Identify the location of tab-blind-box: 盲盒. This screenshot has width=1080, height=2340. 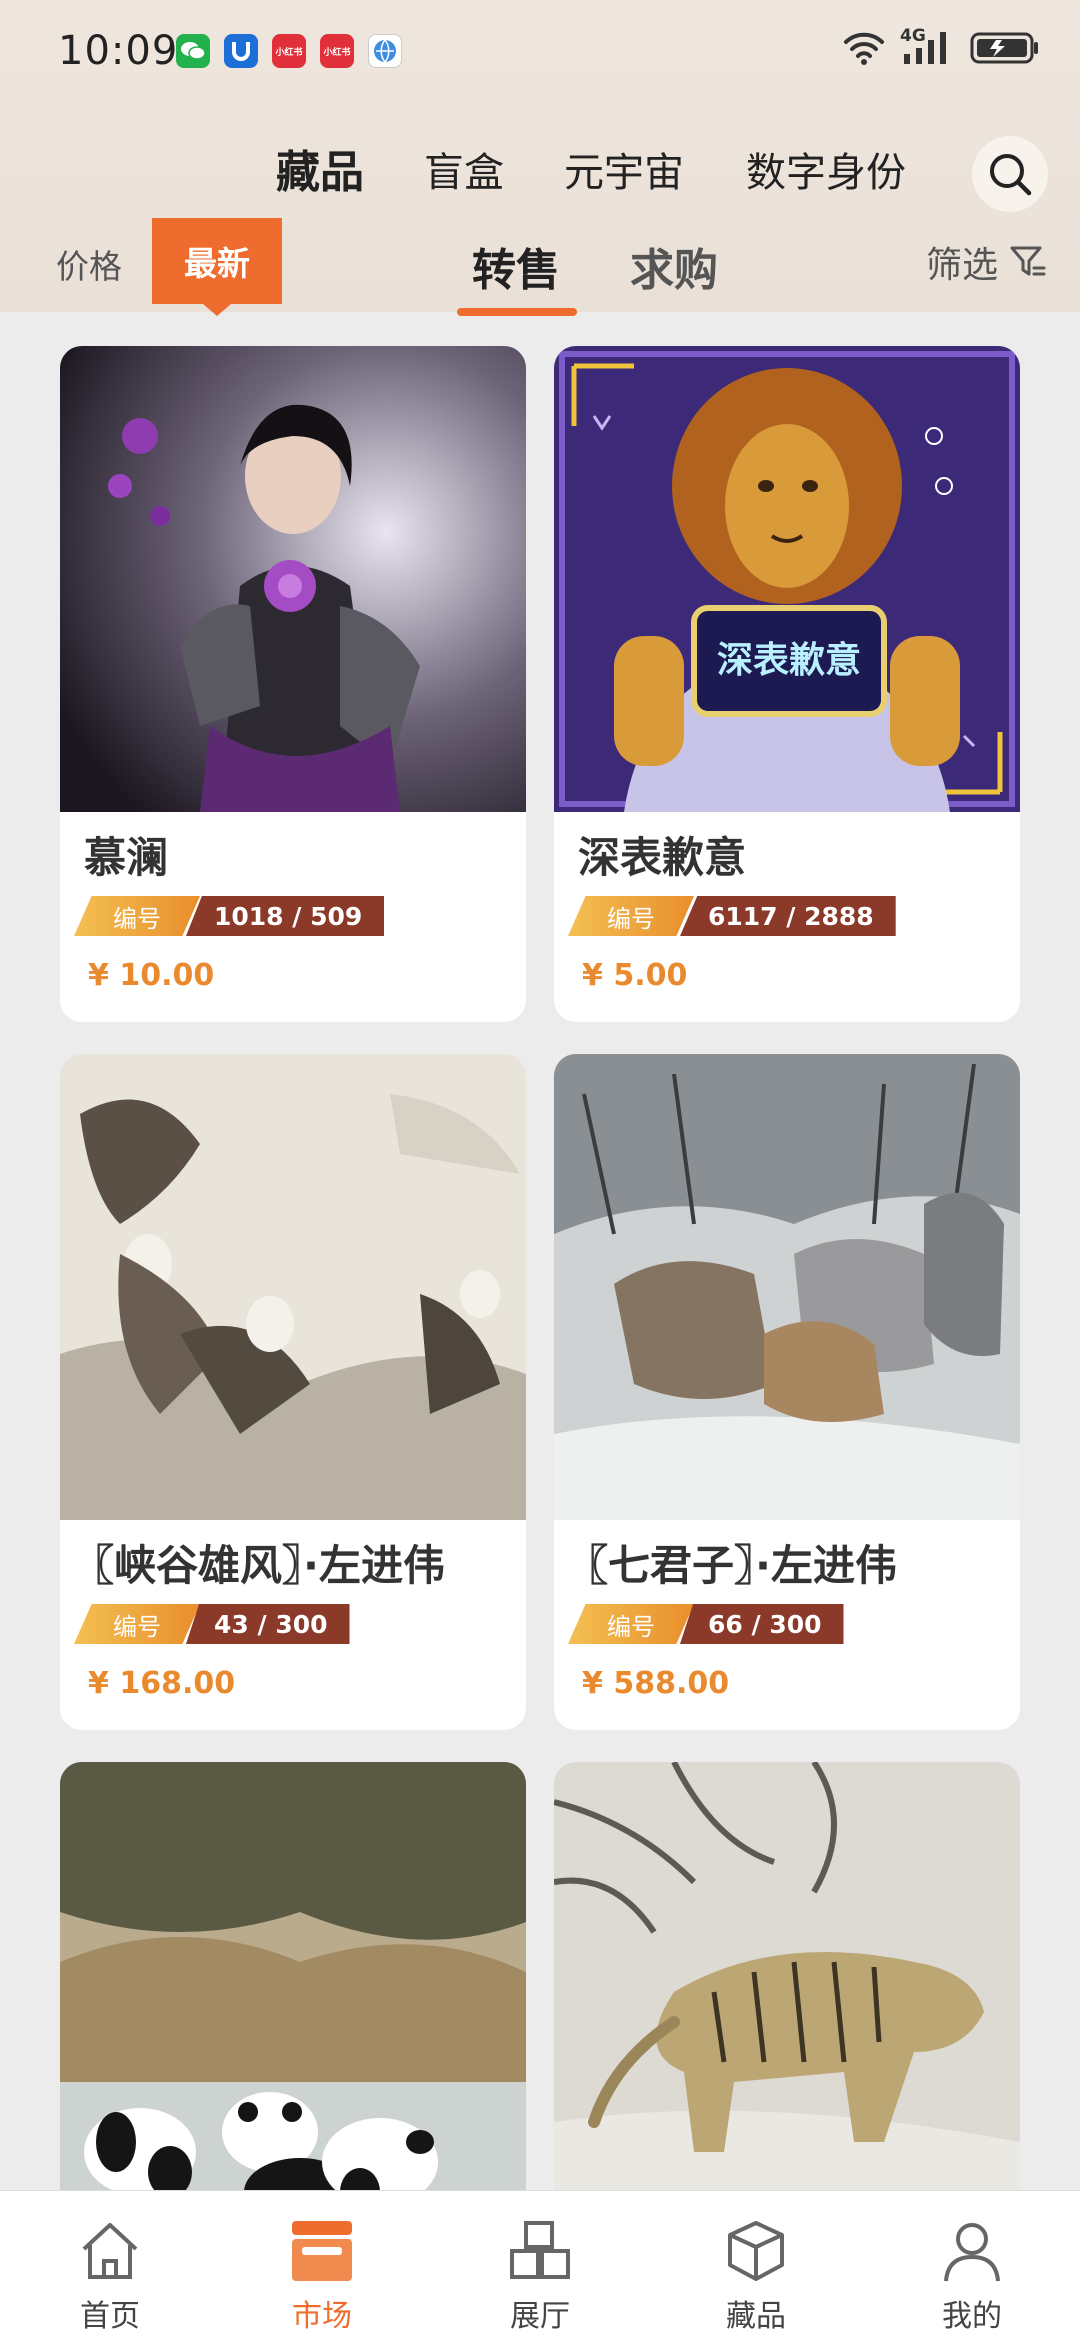
(464, 169).